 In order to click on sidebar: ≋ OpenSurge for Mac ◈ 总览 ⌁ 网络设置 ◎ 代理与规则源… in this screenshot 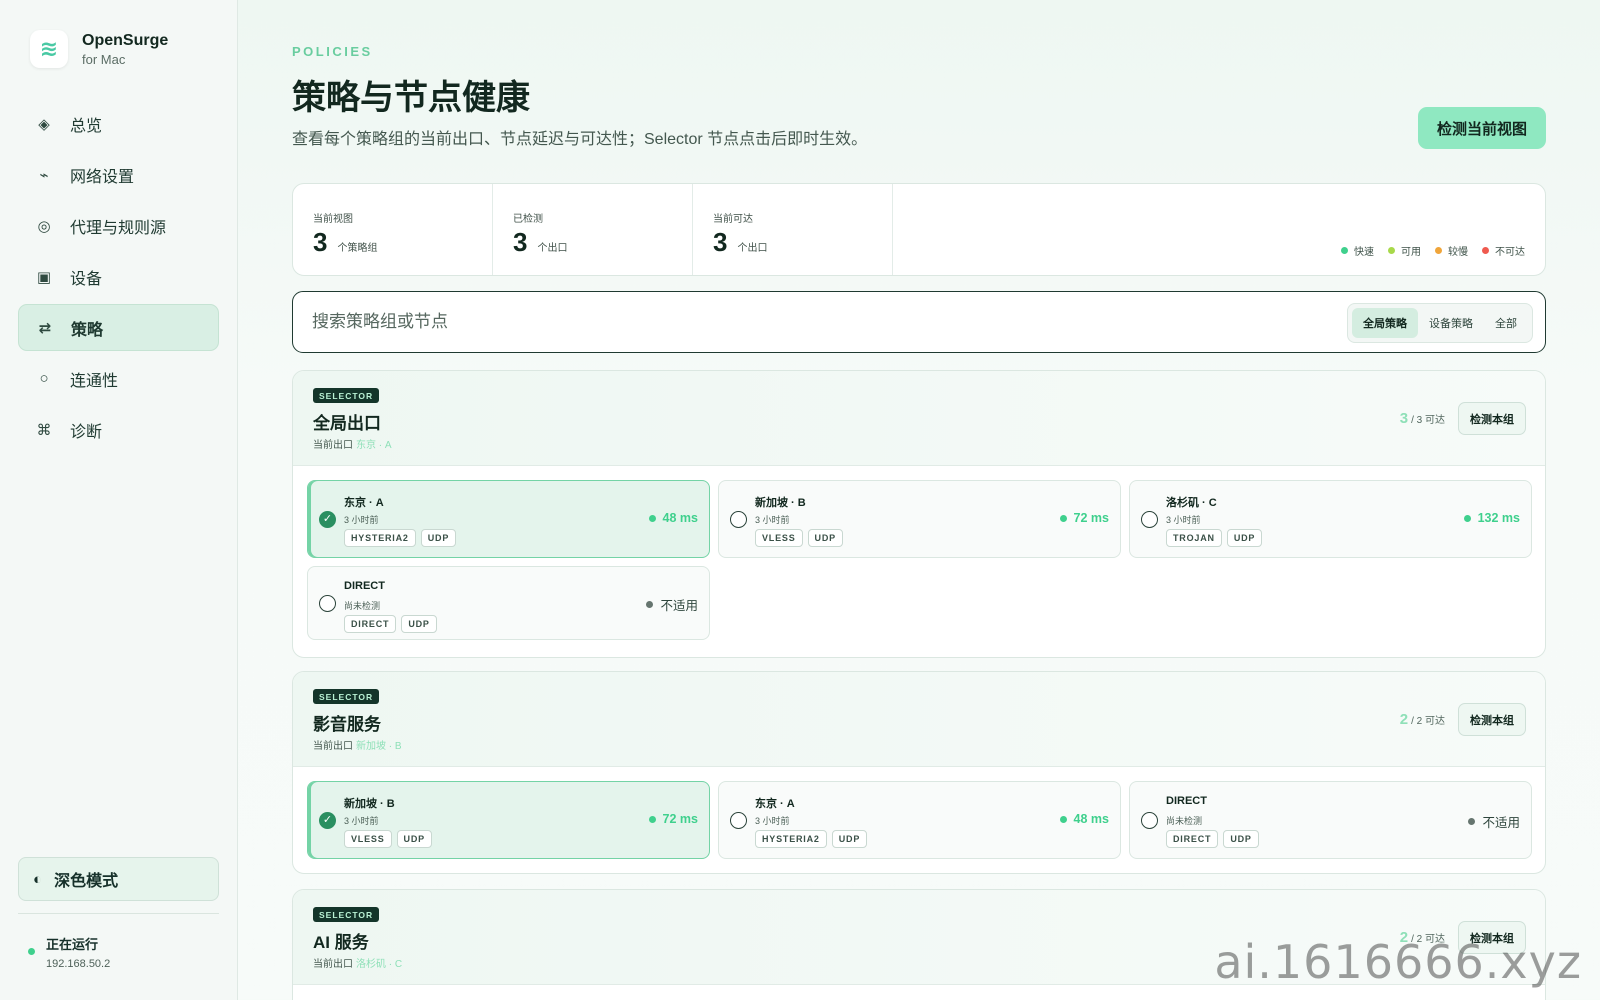, I will do `click(119, 500)`.